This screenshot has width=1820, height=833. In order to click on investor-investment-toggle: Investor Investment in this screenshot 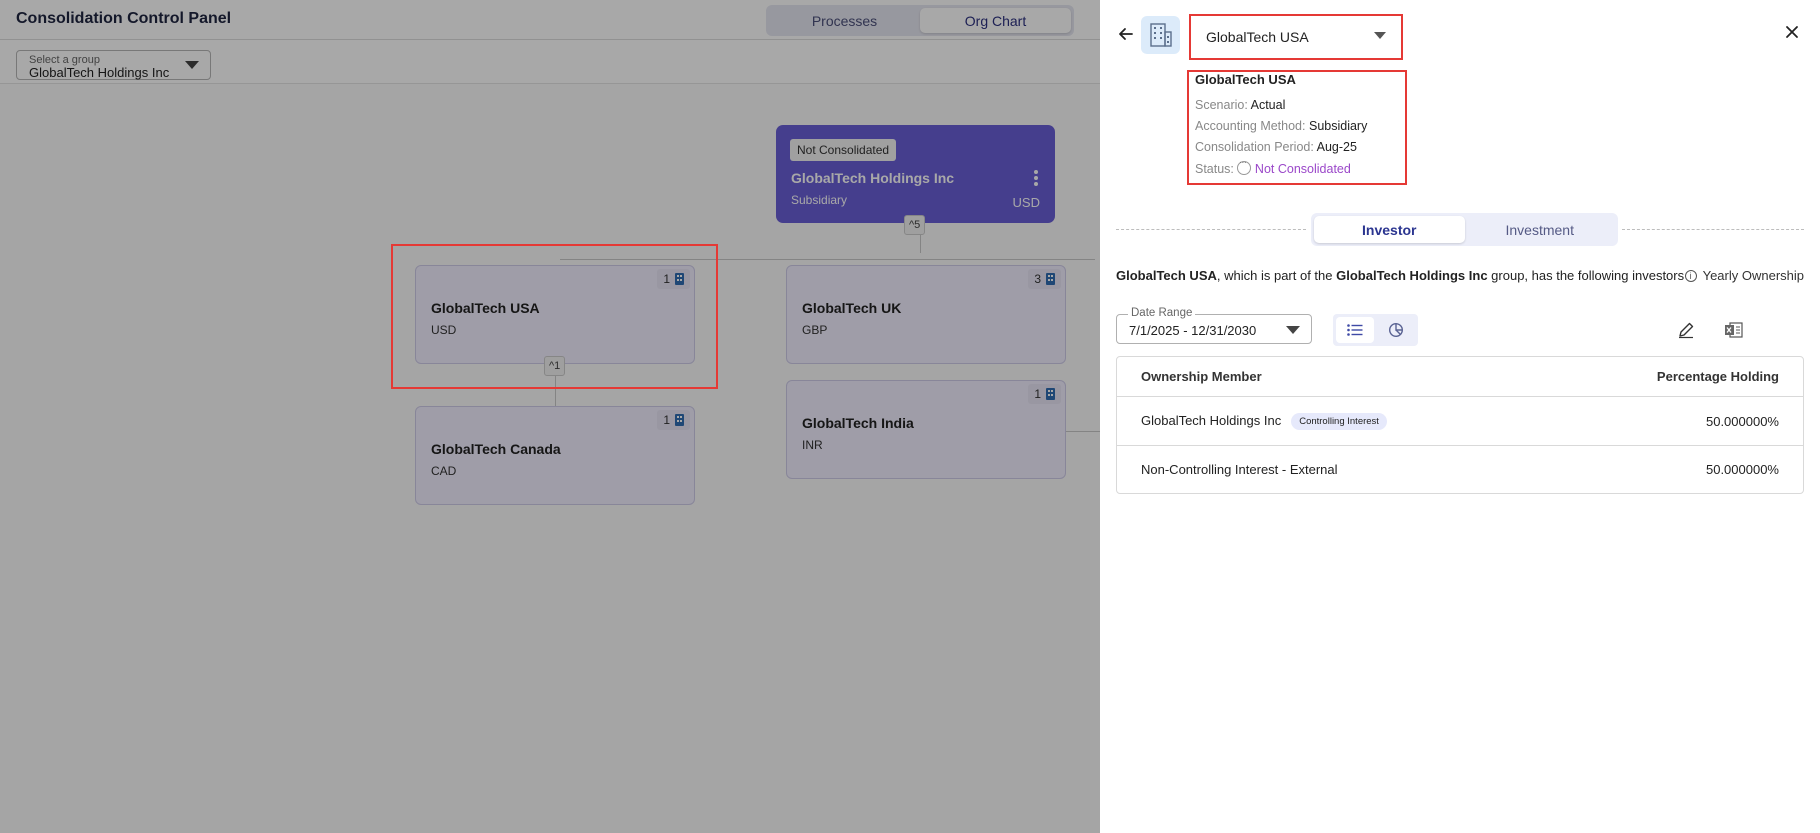, I will do `click(1464, 229)`.